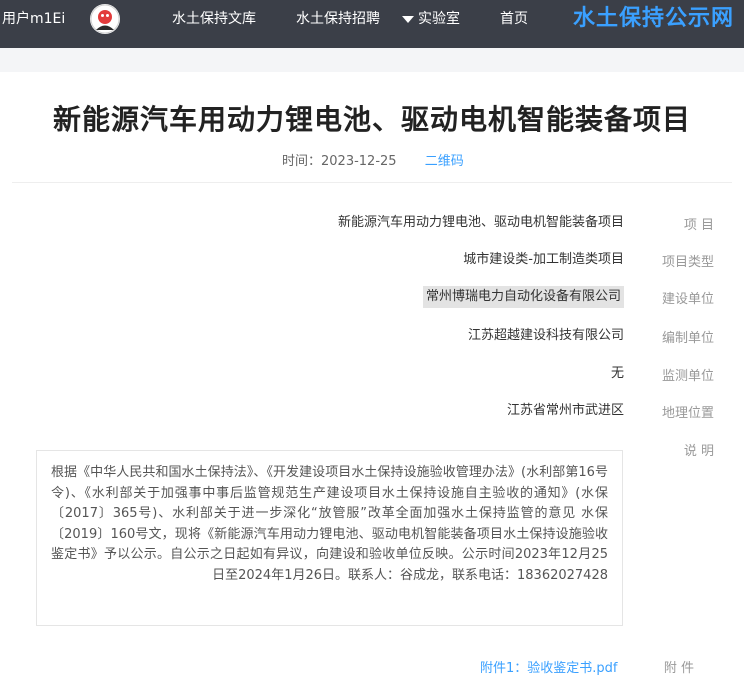 The image size is (744, 686). I want to click on field-label: 地理位置, so click(687, 413).